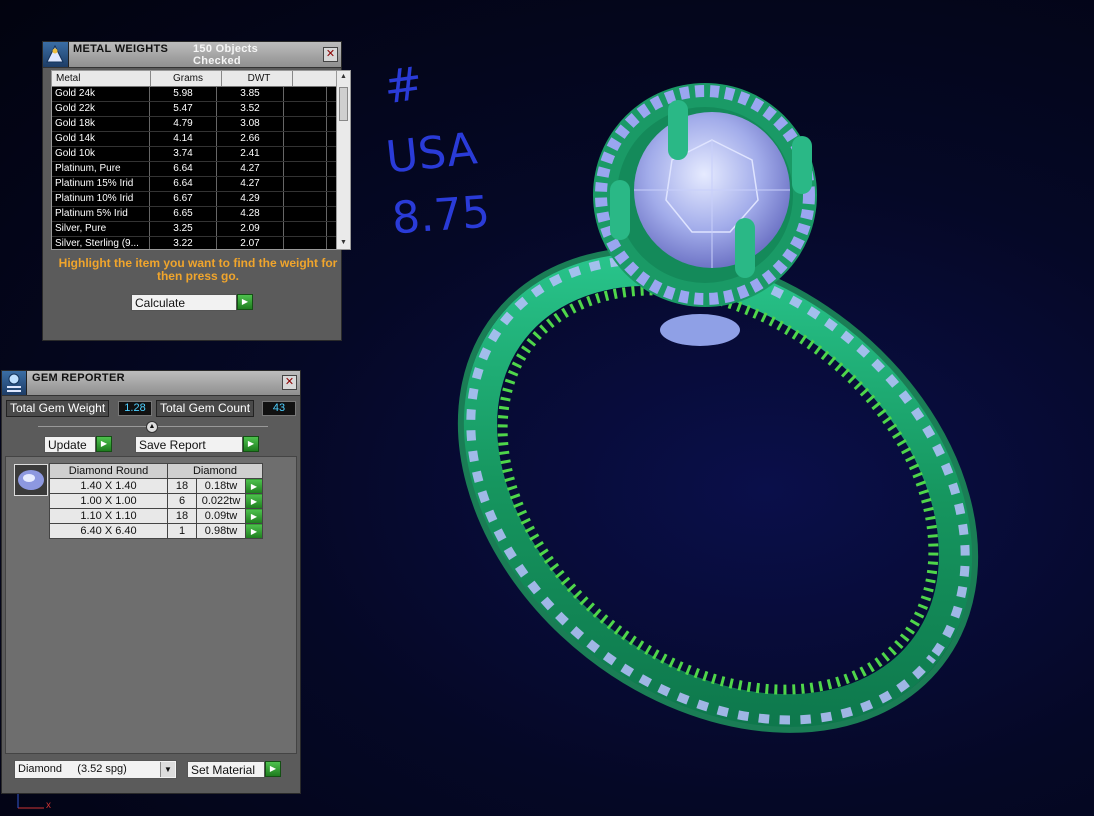 The height and width of the screenshot is (816, 1094). What do you see at coordinates (183, 199) in the screenshot?
I see `metal-grams: 6.67` at bounding box center [183, 199].